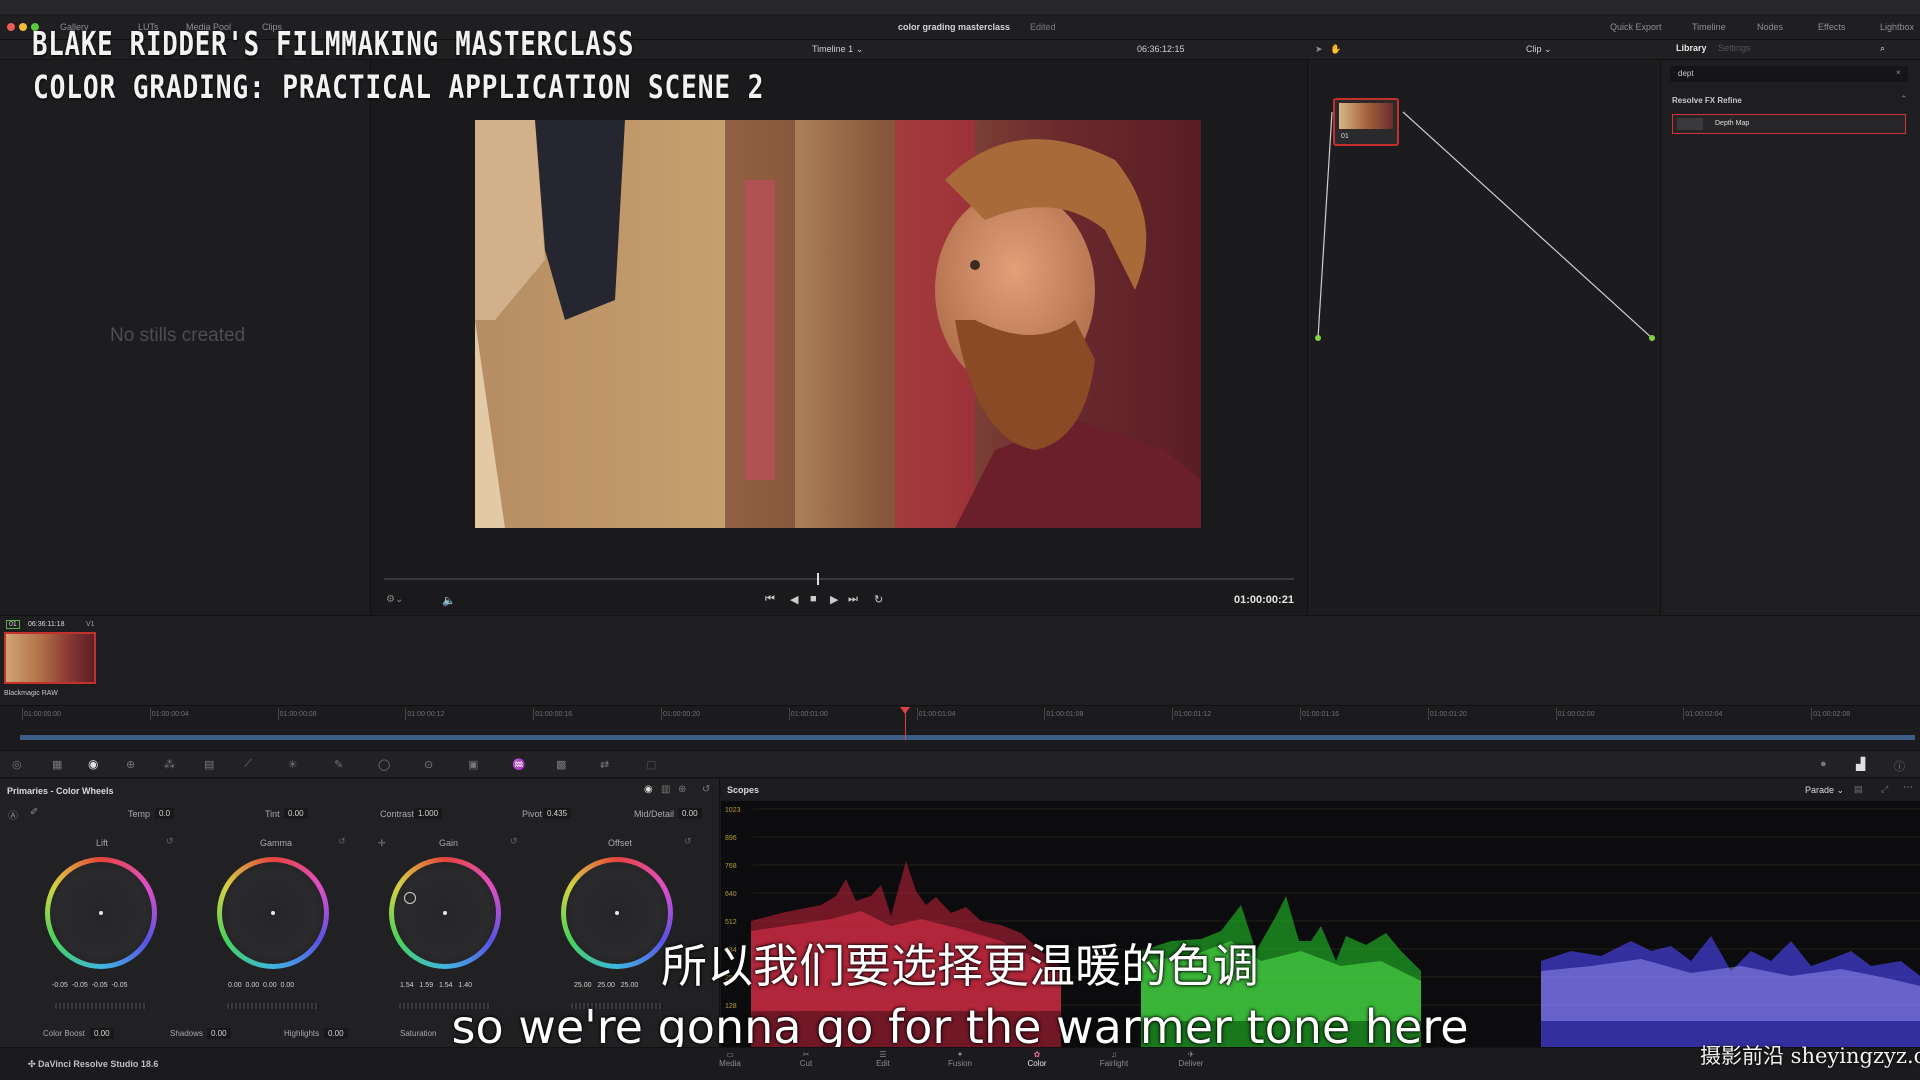 This screenshot has height=1080, width=1920. I want to click on gain-picker-icon: ✛, so click(382, 843).